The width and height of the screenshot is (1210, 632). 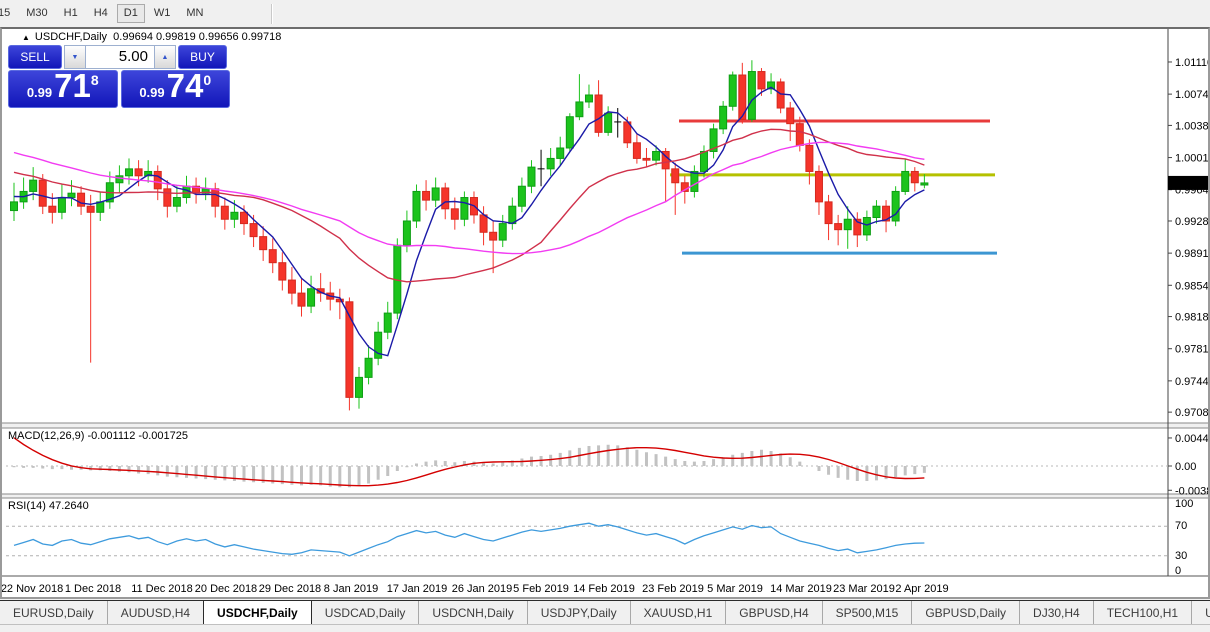 What do you see at coordinates (202, 57) in the screenshot?
I see `buy-button: BUY` at bounding box center [202, 57].